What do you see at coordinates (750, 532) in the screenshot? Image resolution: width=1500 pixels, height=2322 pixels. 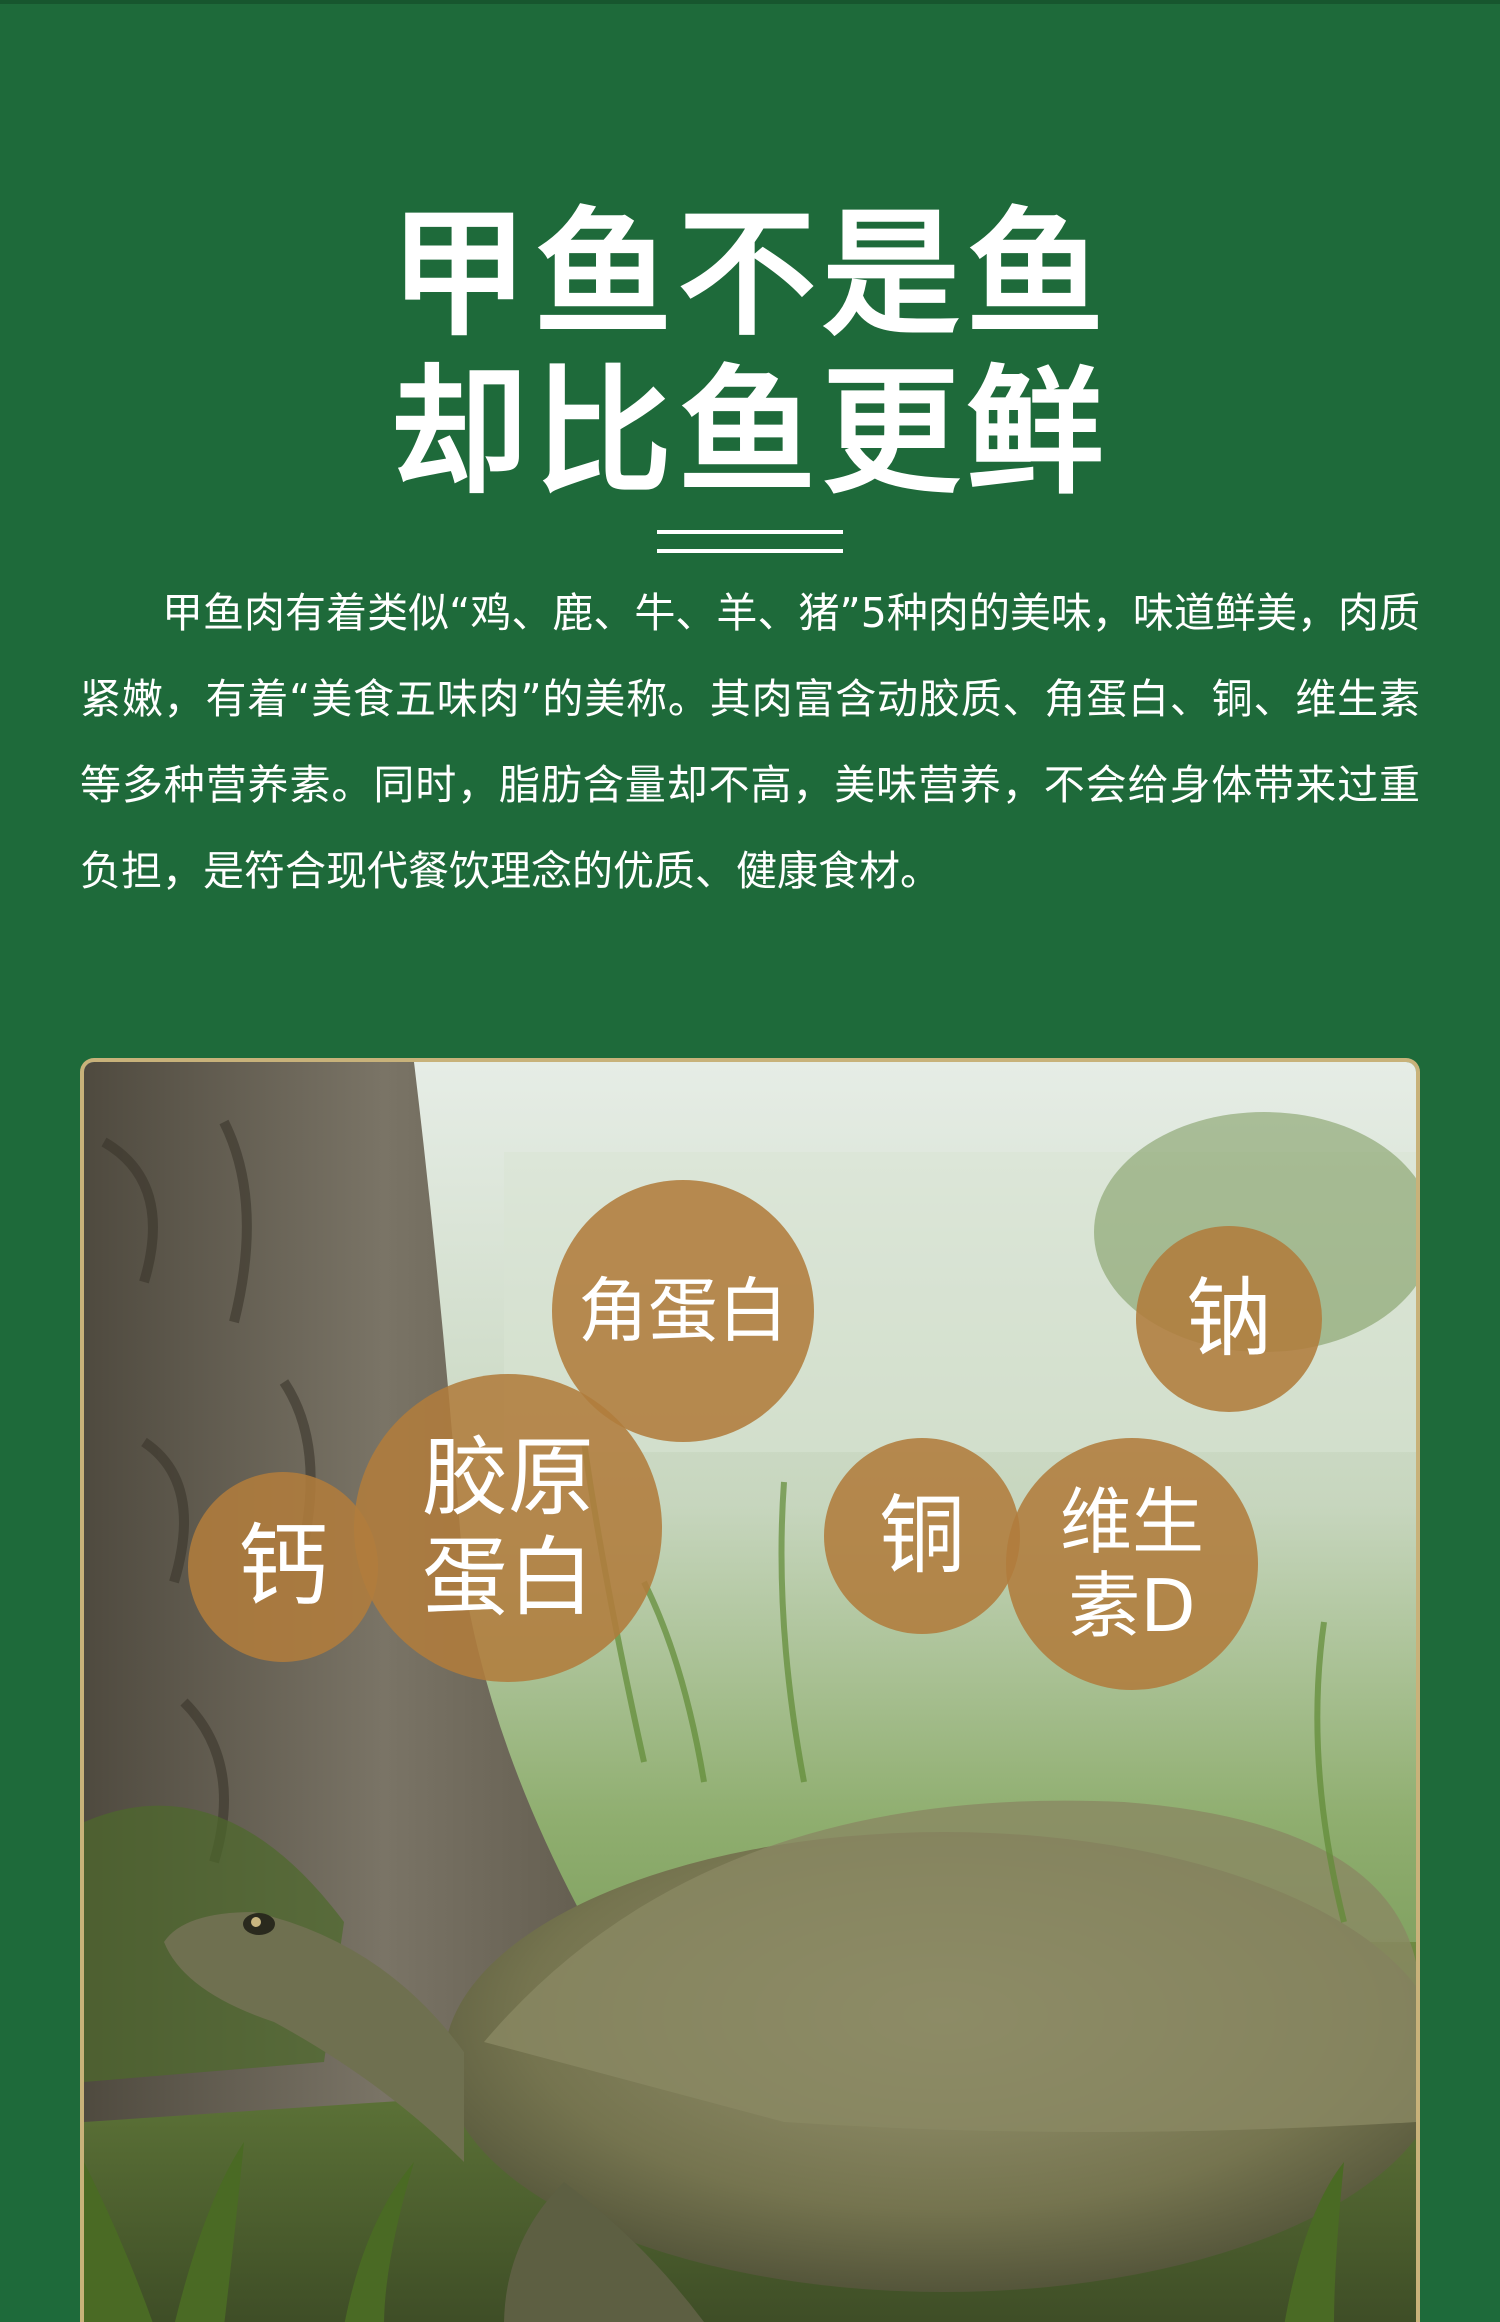 I see `divider-line-top` at bounding box center [750, 532].